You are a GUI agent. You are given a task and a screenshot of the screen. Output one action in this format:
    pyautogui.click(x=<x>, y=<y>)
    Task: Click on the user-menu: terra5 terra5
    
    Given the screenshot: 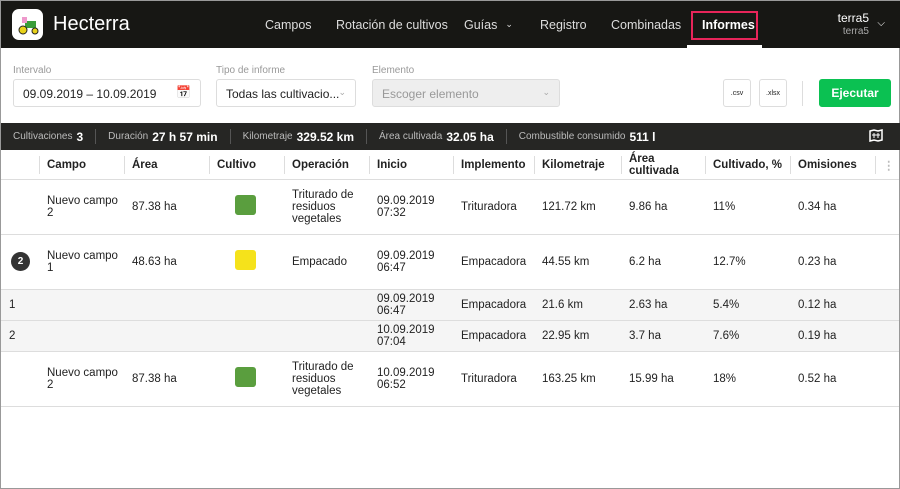 What is the action you would take?
    pyautogui.click(x=853, y=24)
    